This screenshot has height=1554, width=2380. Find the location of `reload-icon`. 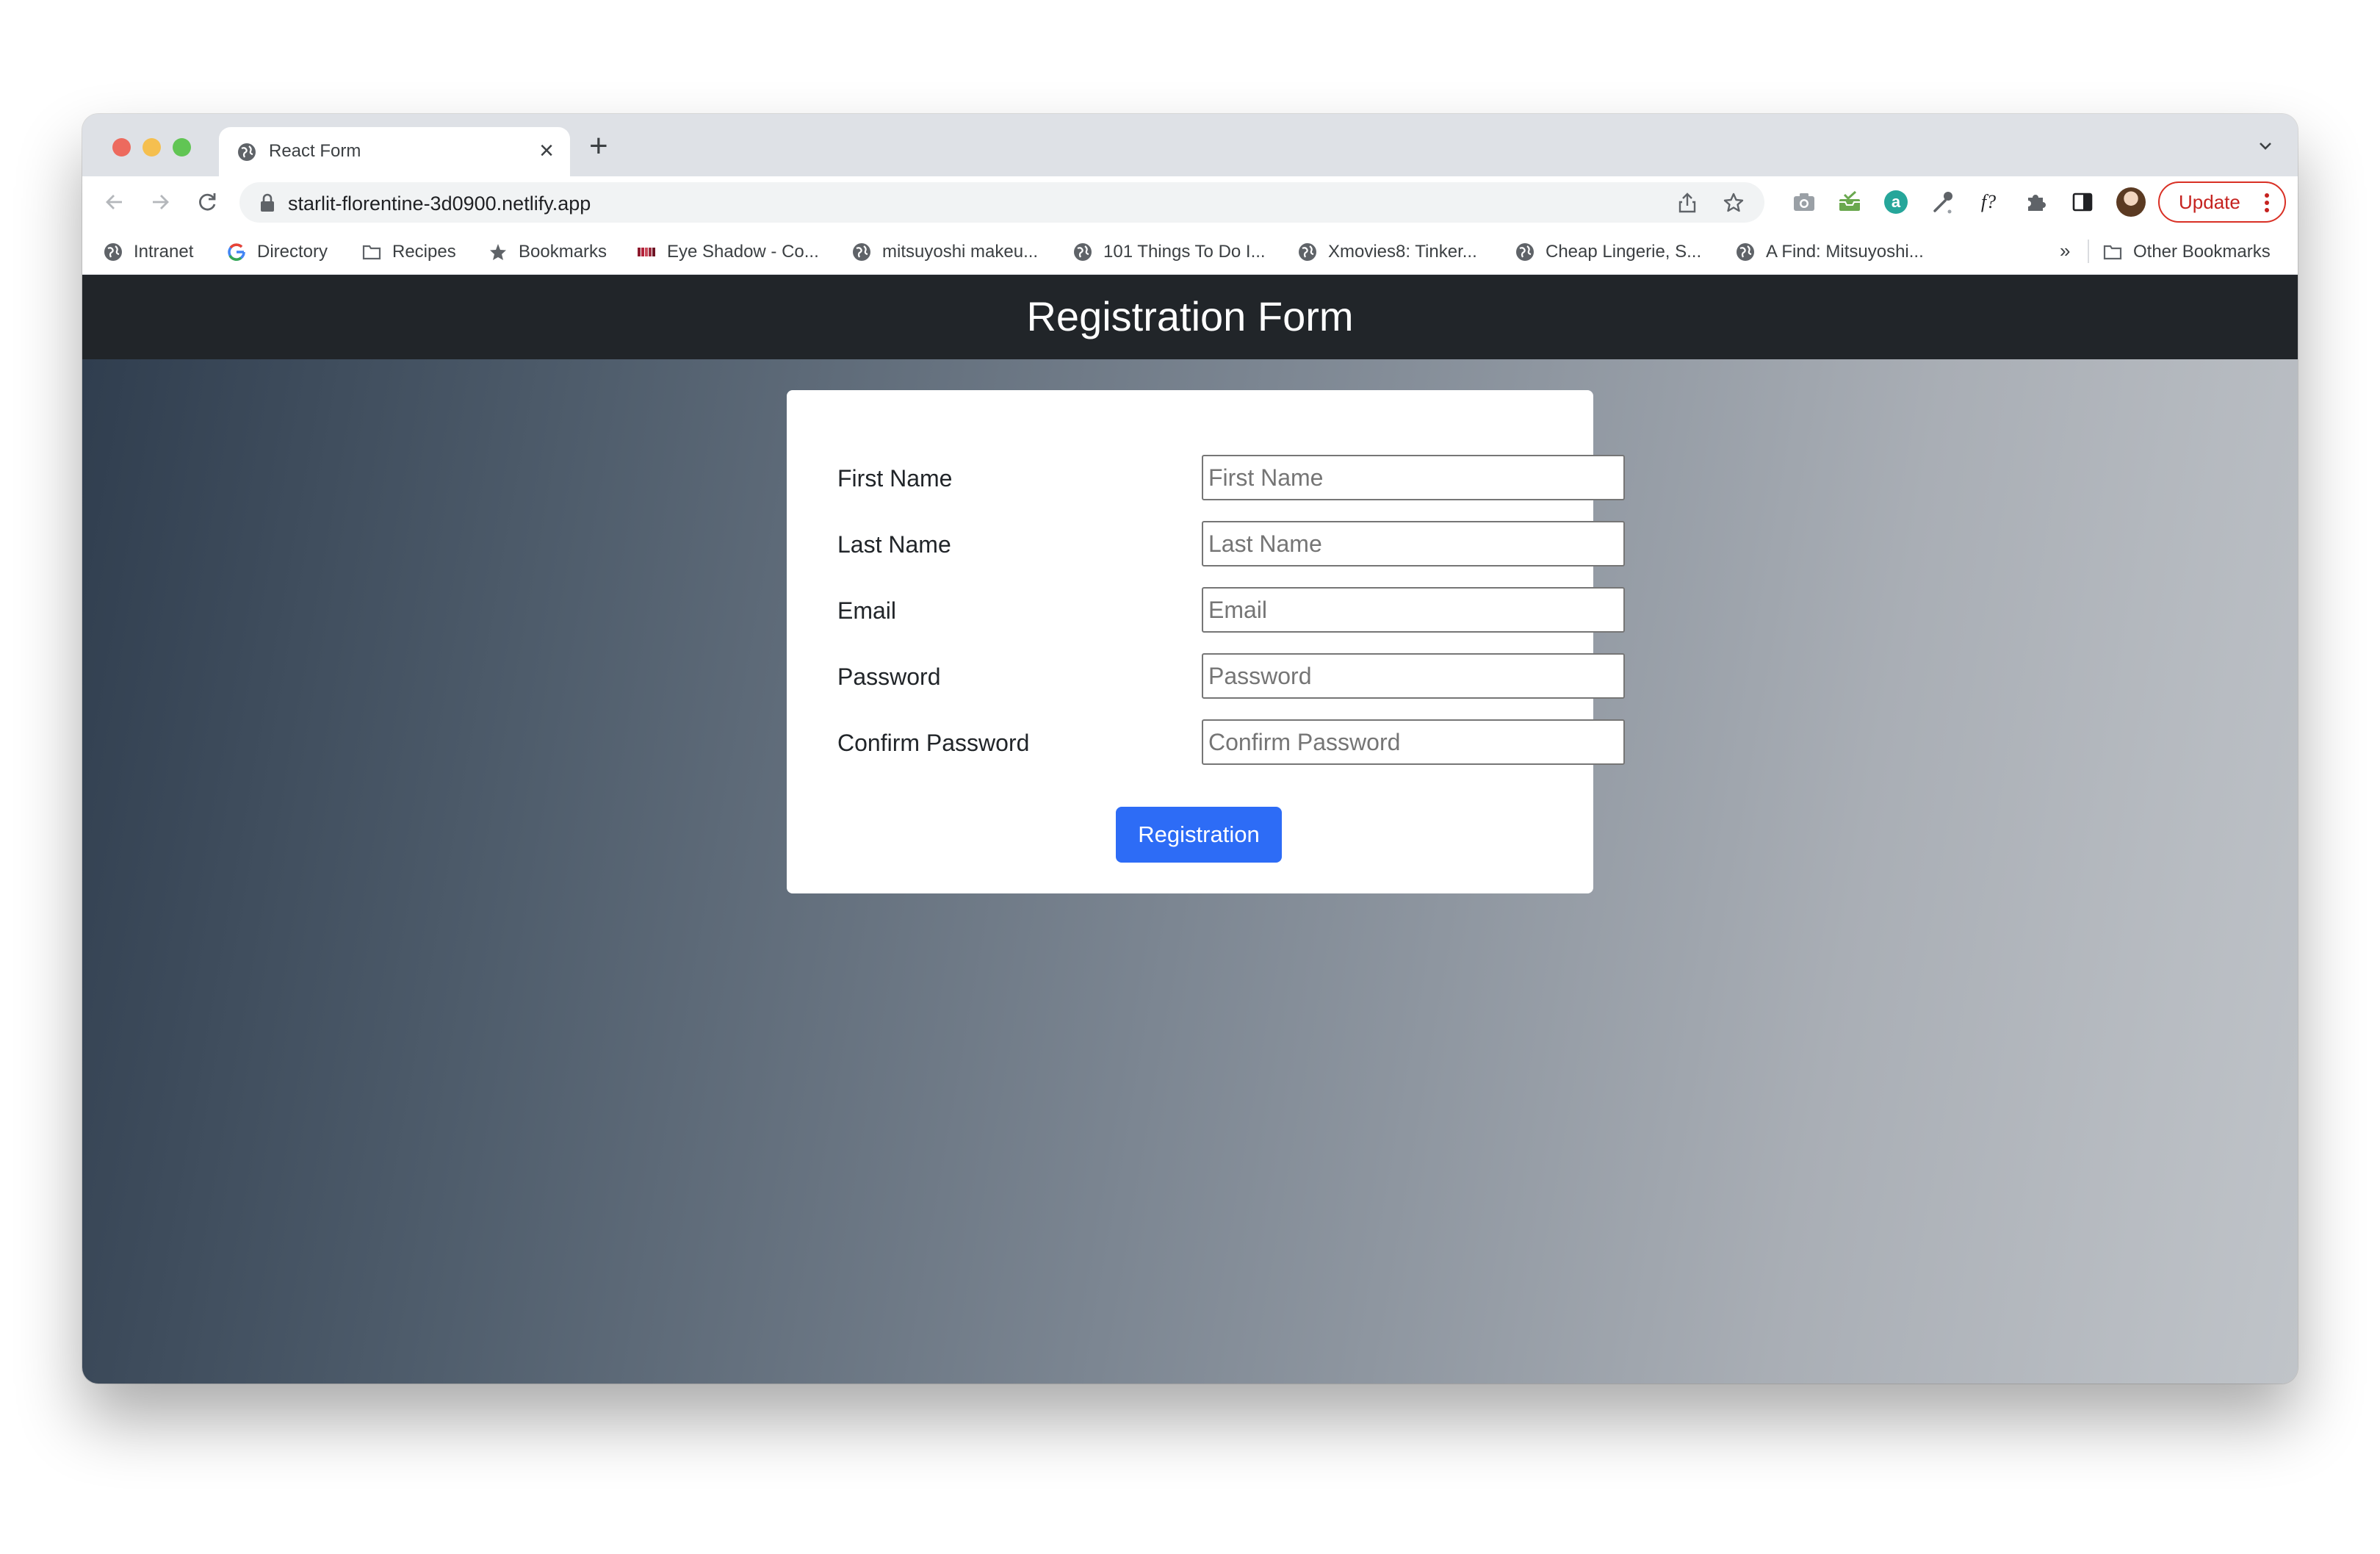

reload-icon is located at coordinates (207, 202).